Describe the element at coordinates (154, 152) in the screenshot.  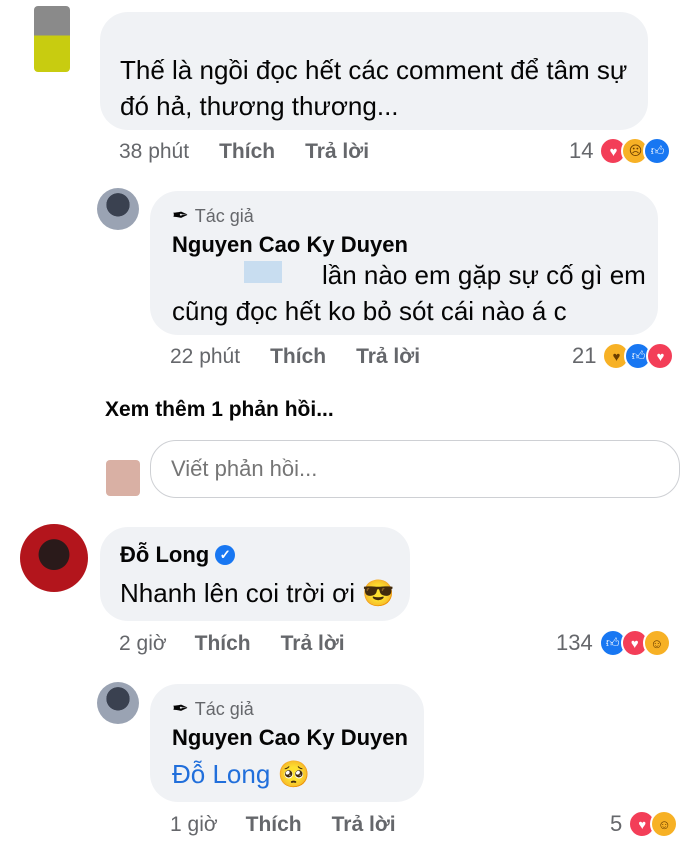
I see `comment-time: 38 phút` at that location.